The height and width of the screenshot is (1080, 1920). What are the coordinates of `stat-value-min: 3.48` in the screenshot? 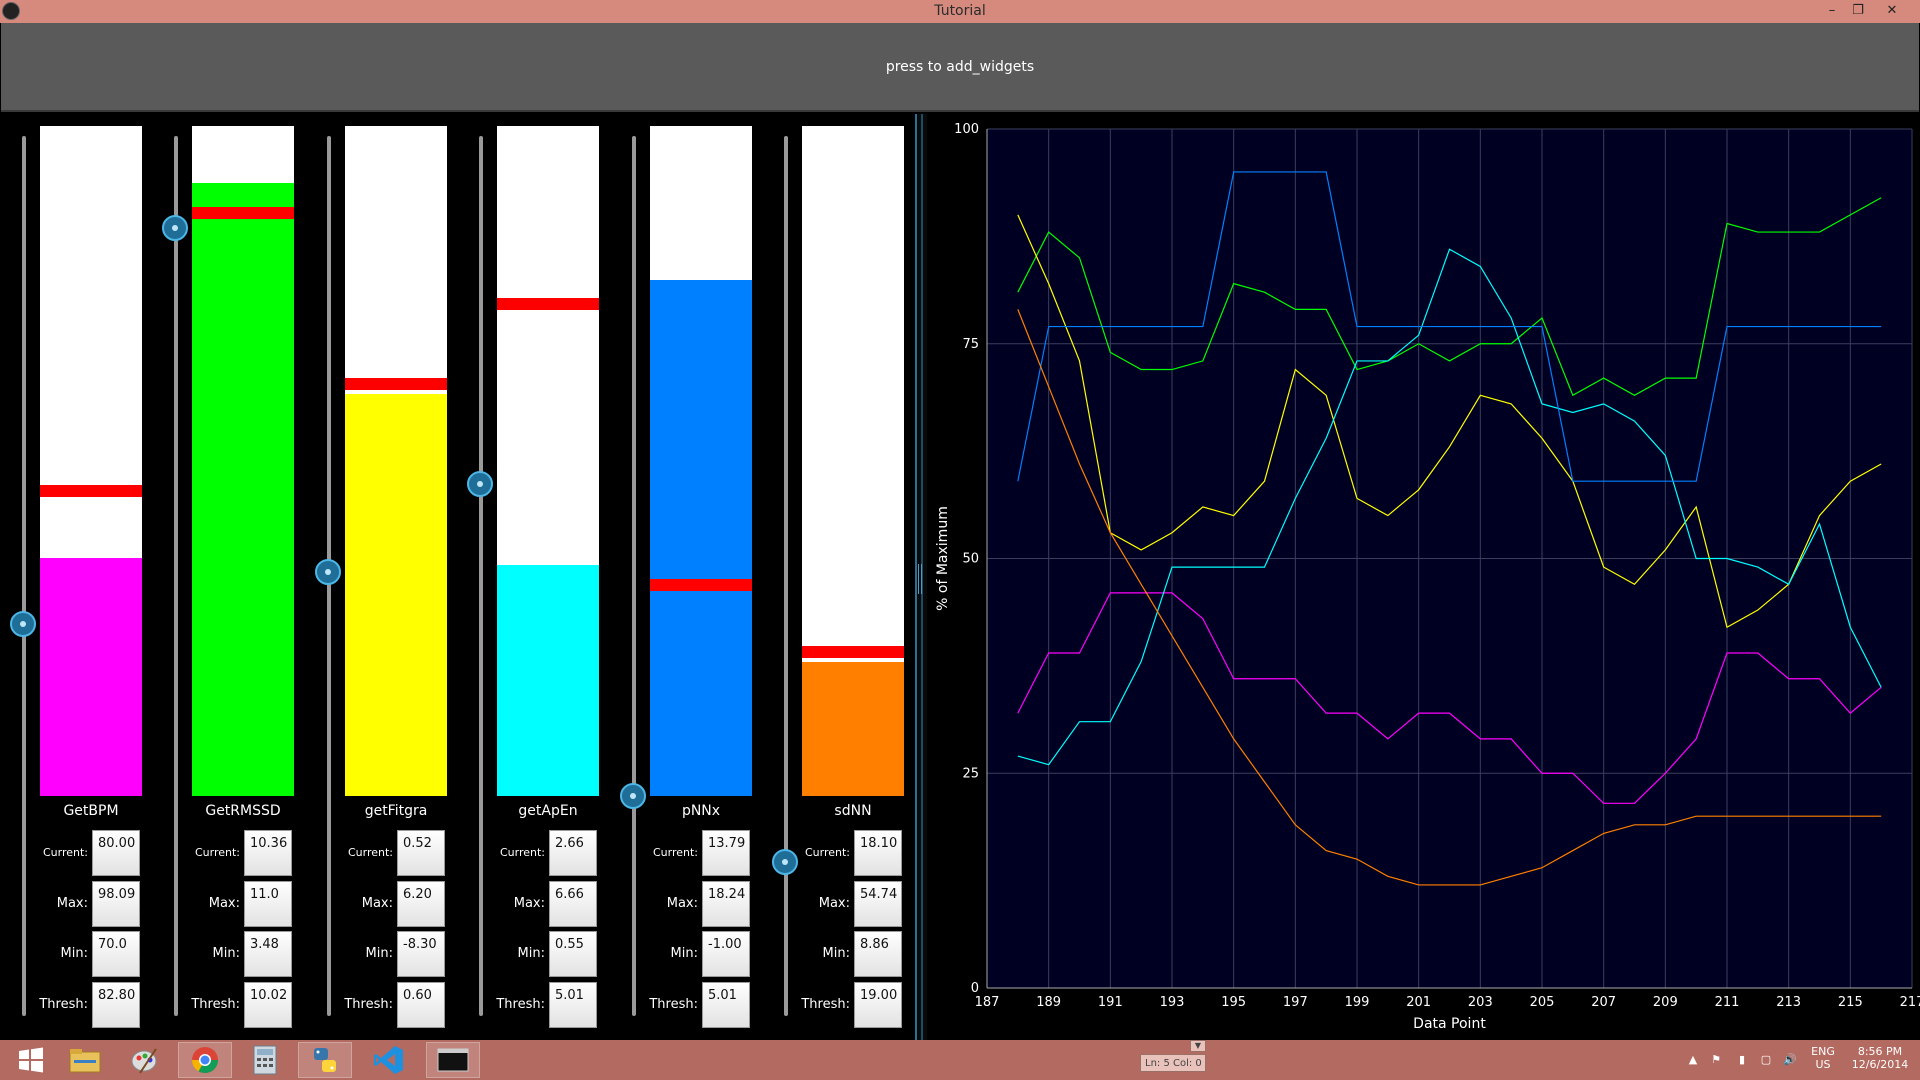 It's located at (268, 954).